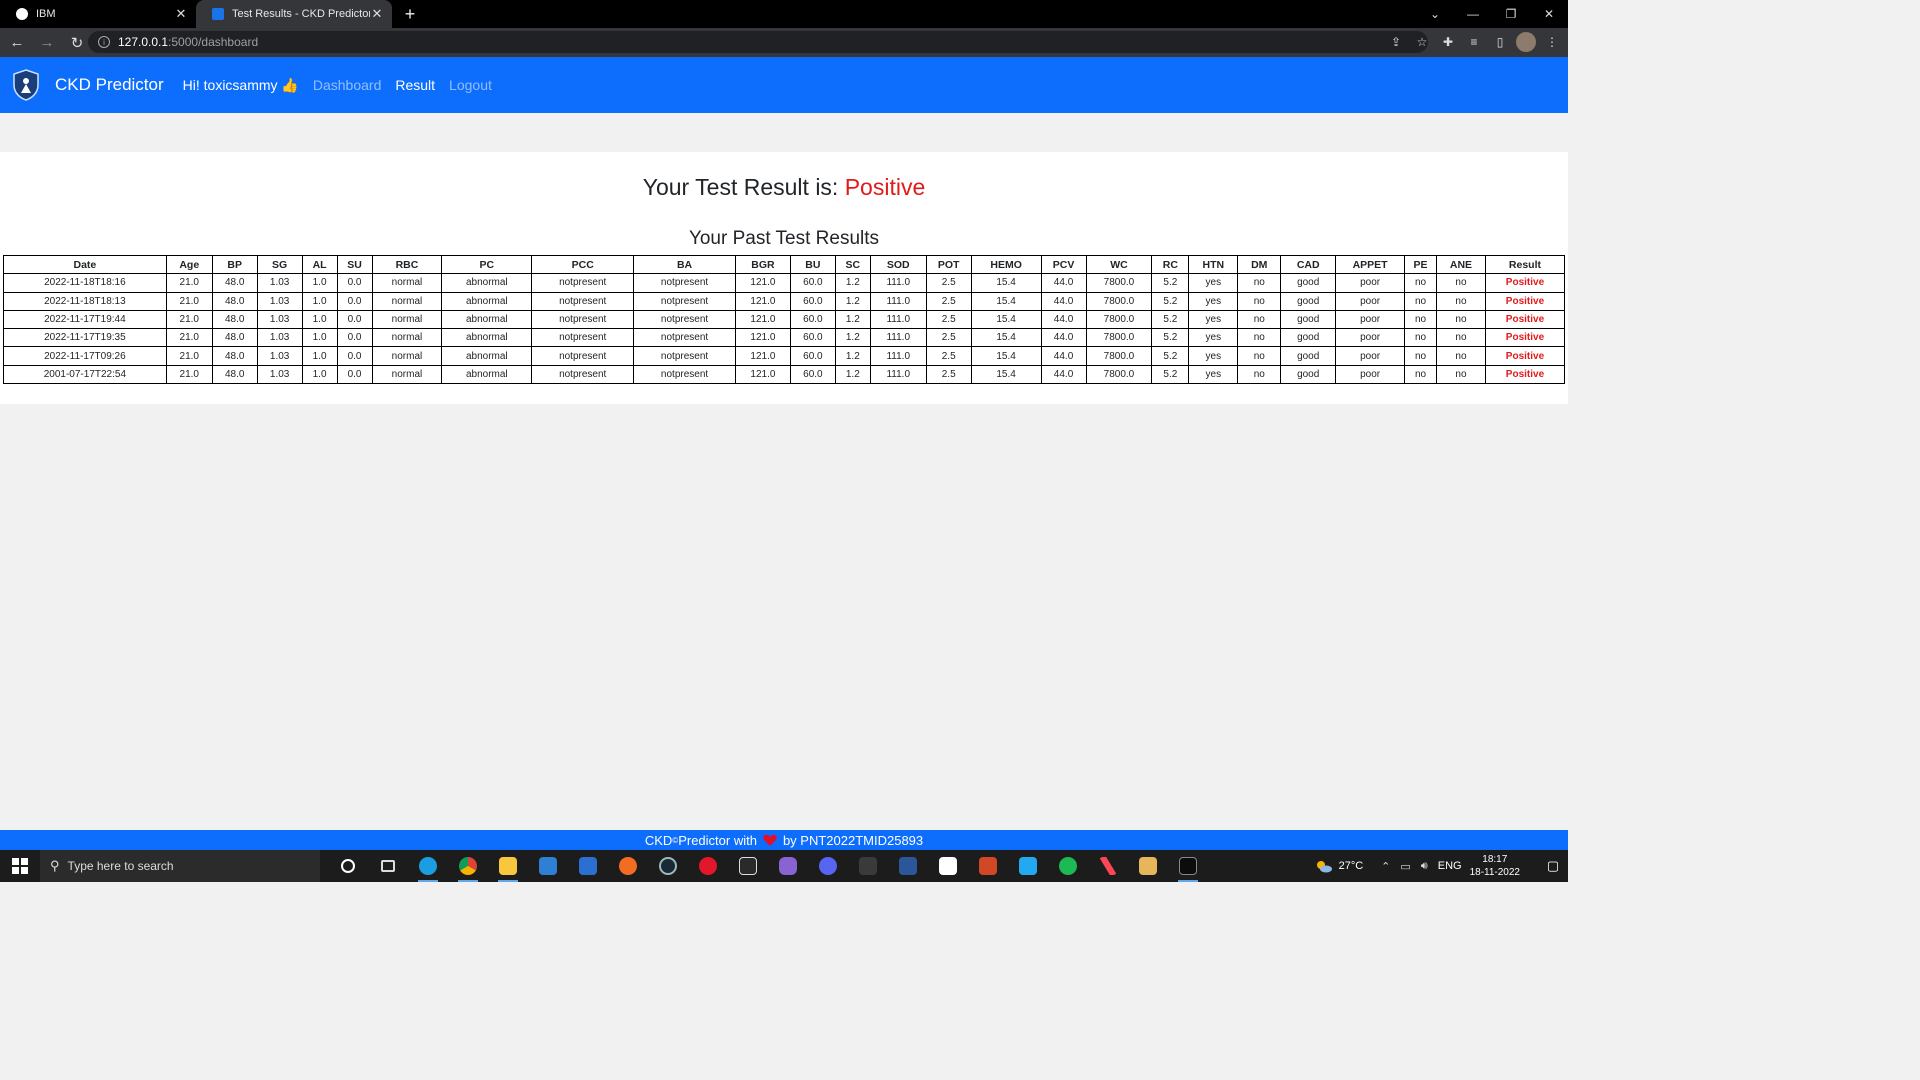 Image resolution: width=1920 pixels, height=1080 pixels. Describe the element at coordinates (1495, 859) in the screenshot. I see `clock-time: 18:17` at that location.